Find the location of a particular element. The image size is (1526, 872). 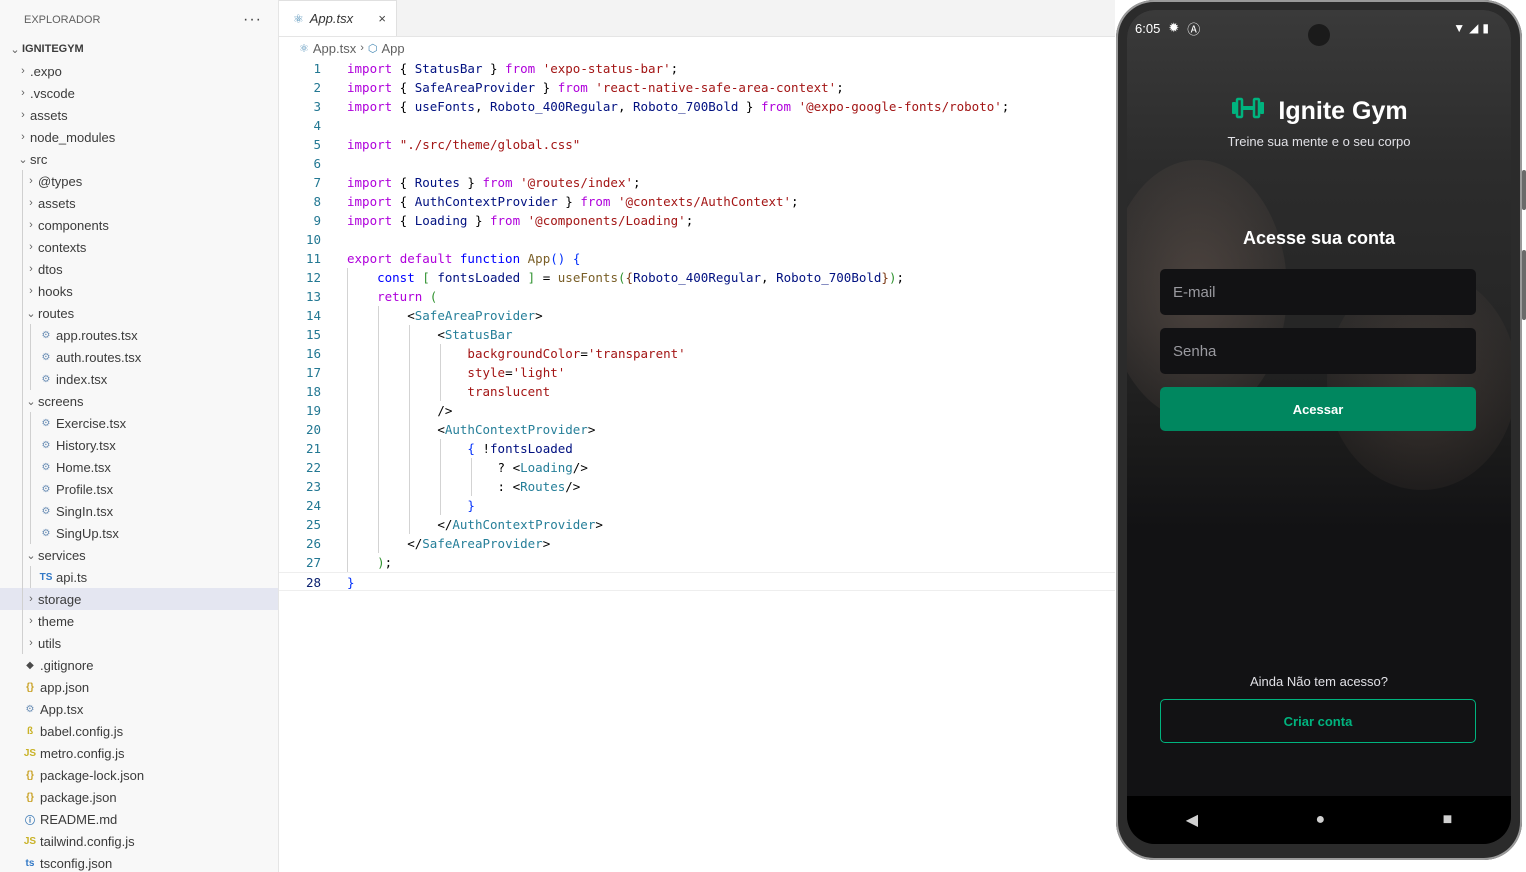

code-line: 19 /> is located at coordinates (697, 410).